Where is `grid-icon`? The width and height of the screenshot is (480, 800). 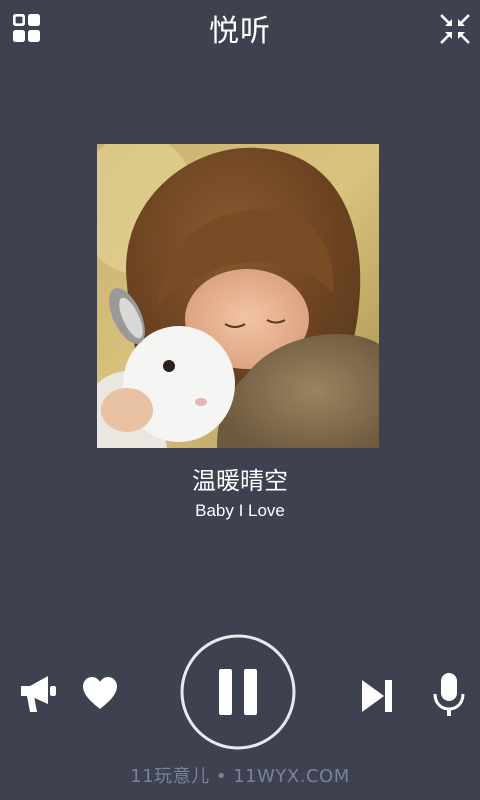
grid-icon is located at coordinates (26, 28).